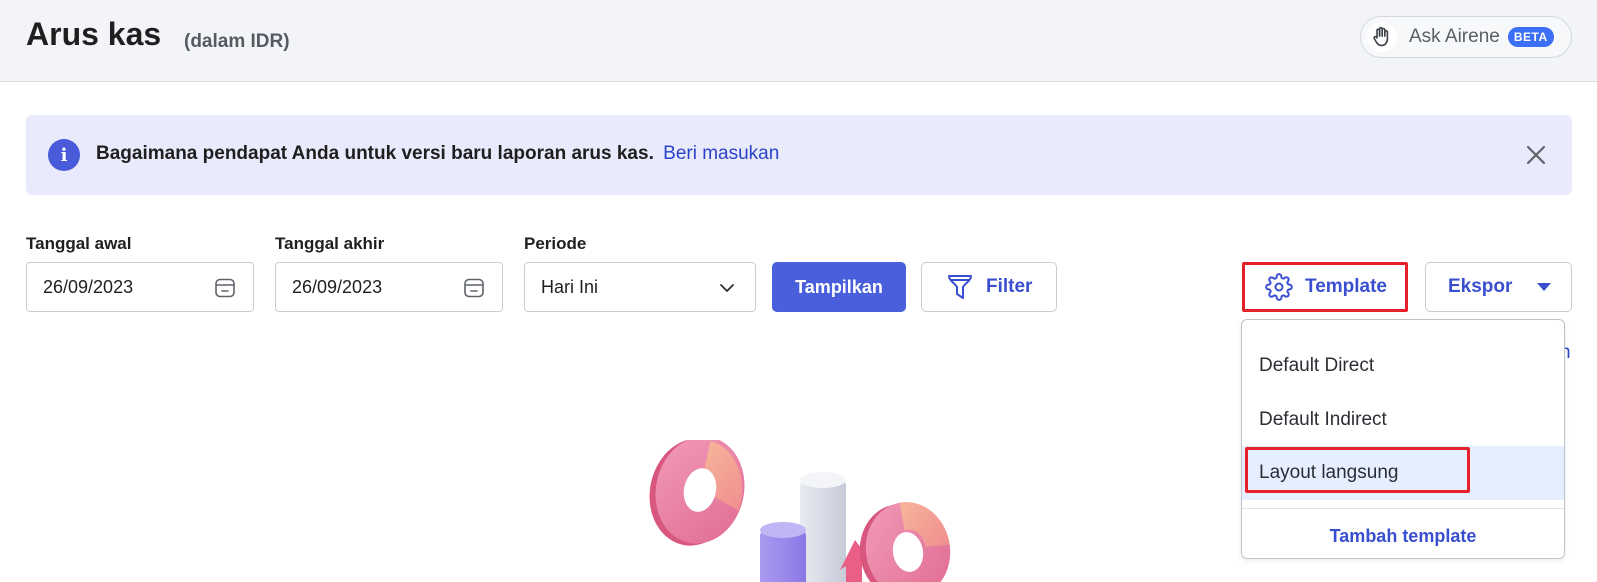 The image size is (1597, 582). Describe the element at coordinates (79, 243) in the screenshot. I see `start-date-label: Tanggal awal` at that location.